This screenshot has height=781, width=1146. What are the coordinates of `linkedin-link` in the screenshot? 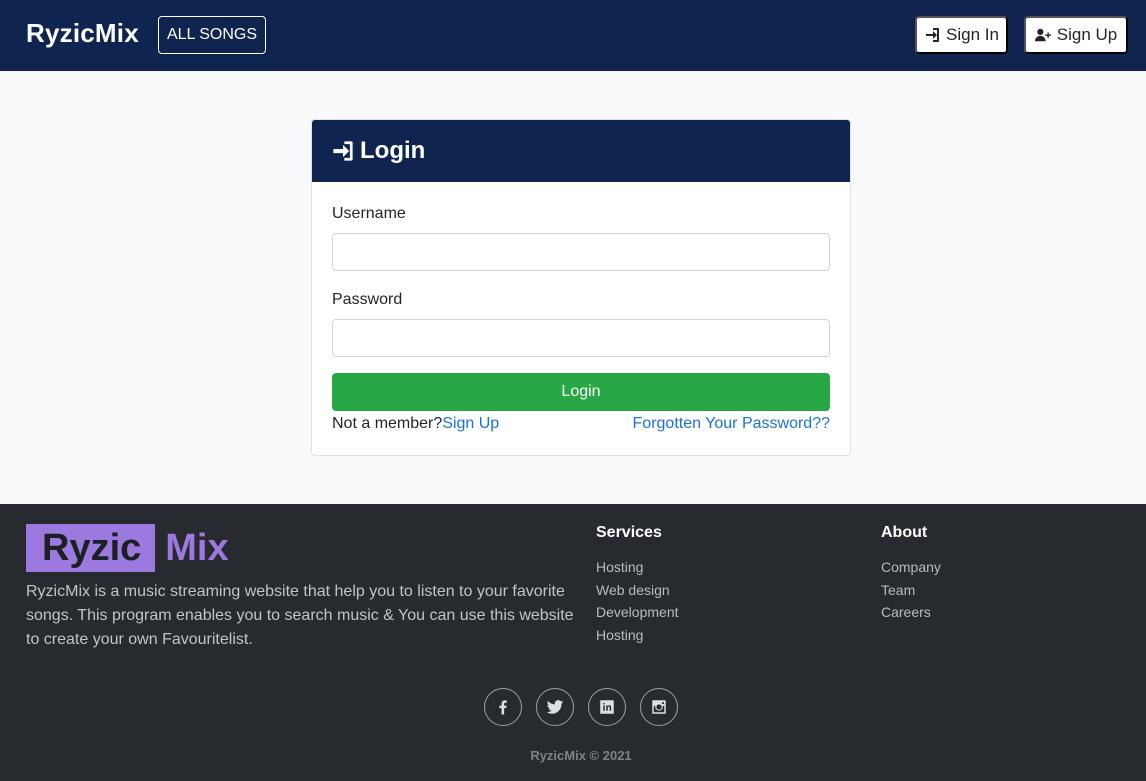 It's located at (607, 707).